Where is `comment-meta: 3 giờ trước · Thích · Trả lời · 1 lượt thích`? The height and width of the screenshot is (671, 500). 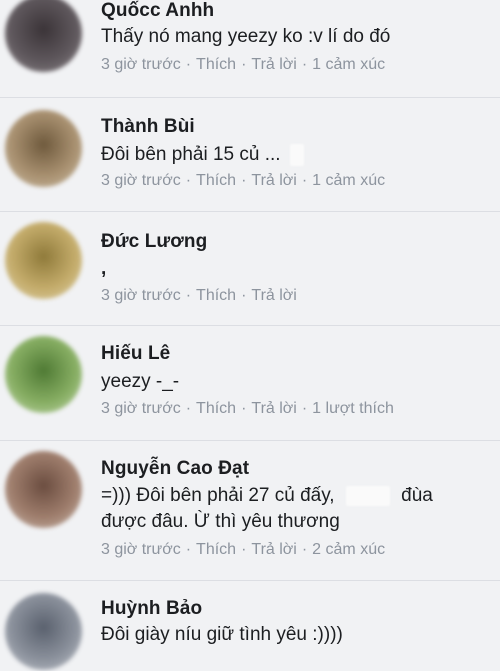
comment-meta: 3 giờ trước · Thích · Trả lời · 1 lượt thích is located at coordinates (247, 408).